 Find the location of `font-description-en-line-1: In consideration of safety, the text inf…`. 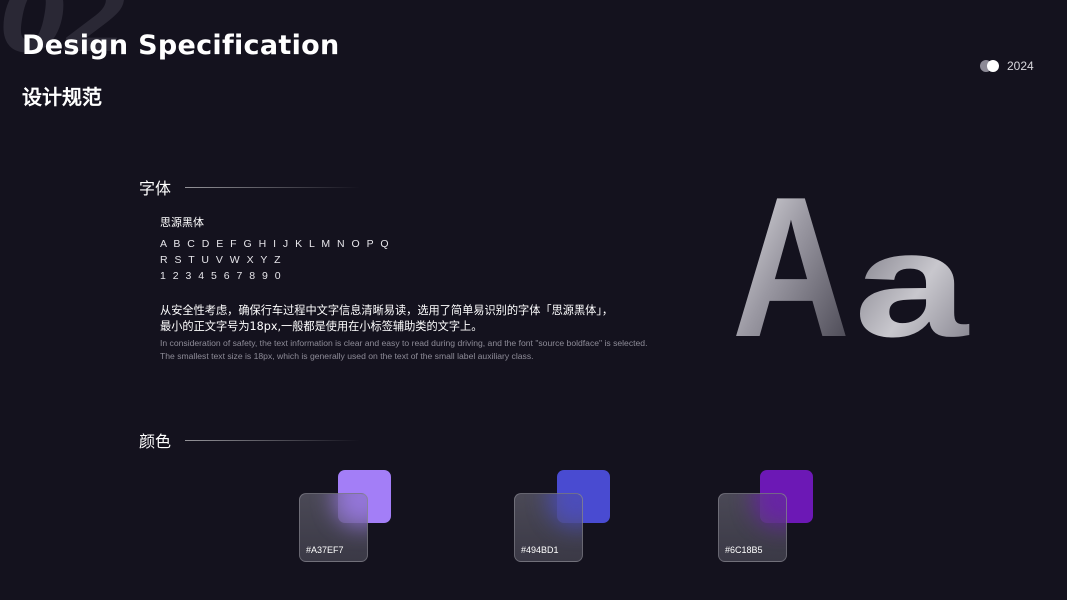

font-description-en-line-1: In consideration of safety, the text inf… is located at coordinates (404, 343).